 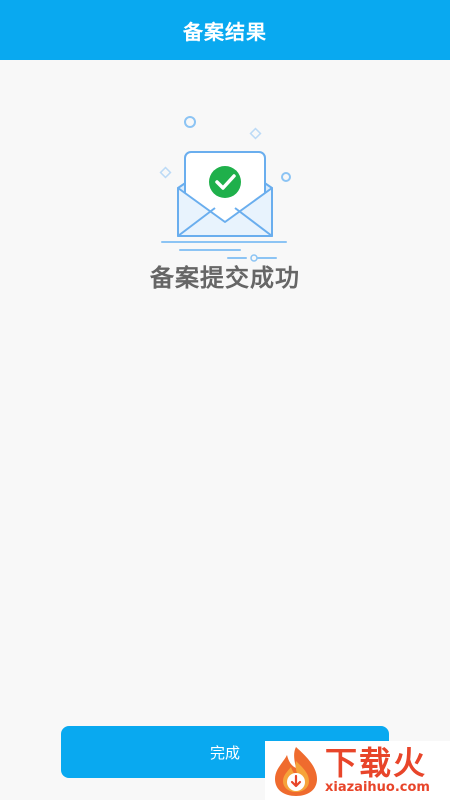 I want to click on page-title: 备案结果, so click(x=225, y=31).